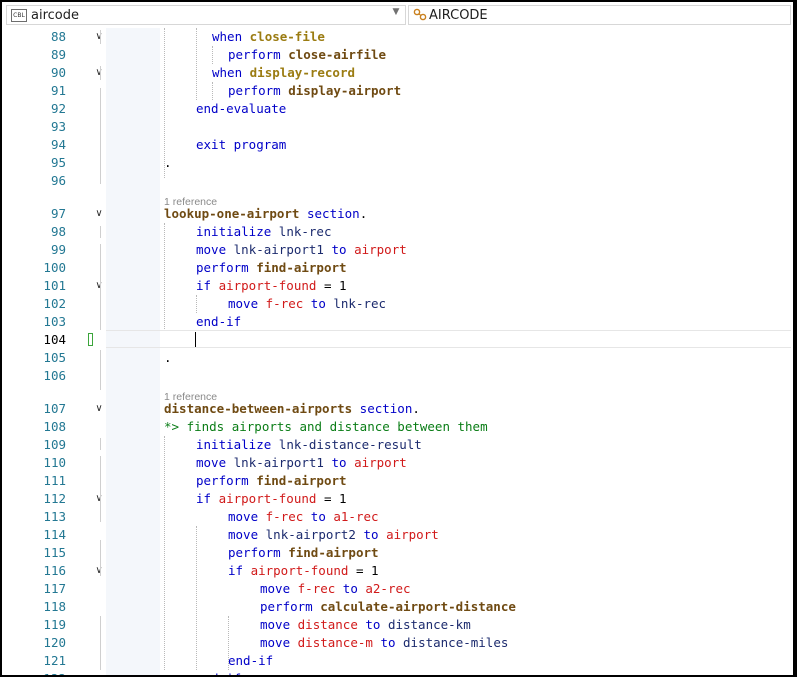 This screenshot has height=677, width=797. I want to click on code-line: 101 ∨ if airport-found = 1, so click(397, 286).